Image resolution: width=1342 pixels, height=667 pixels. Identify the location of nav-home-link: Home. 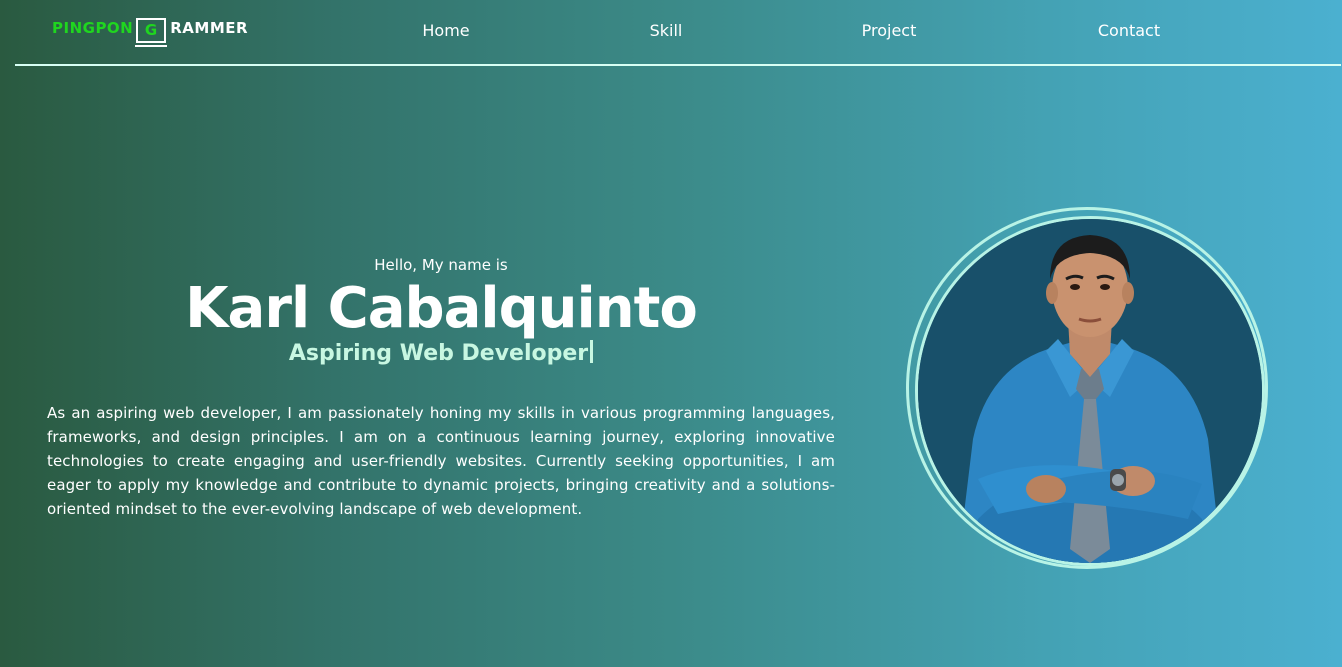
(445, 30).